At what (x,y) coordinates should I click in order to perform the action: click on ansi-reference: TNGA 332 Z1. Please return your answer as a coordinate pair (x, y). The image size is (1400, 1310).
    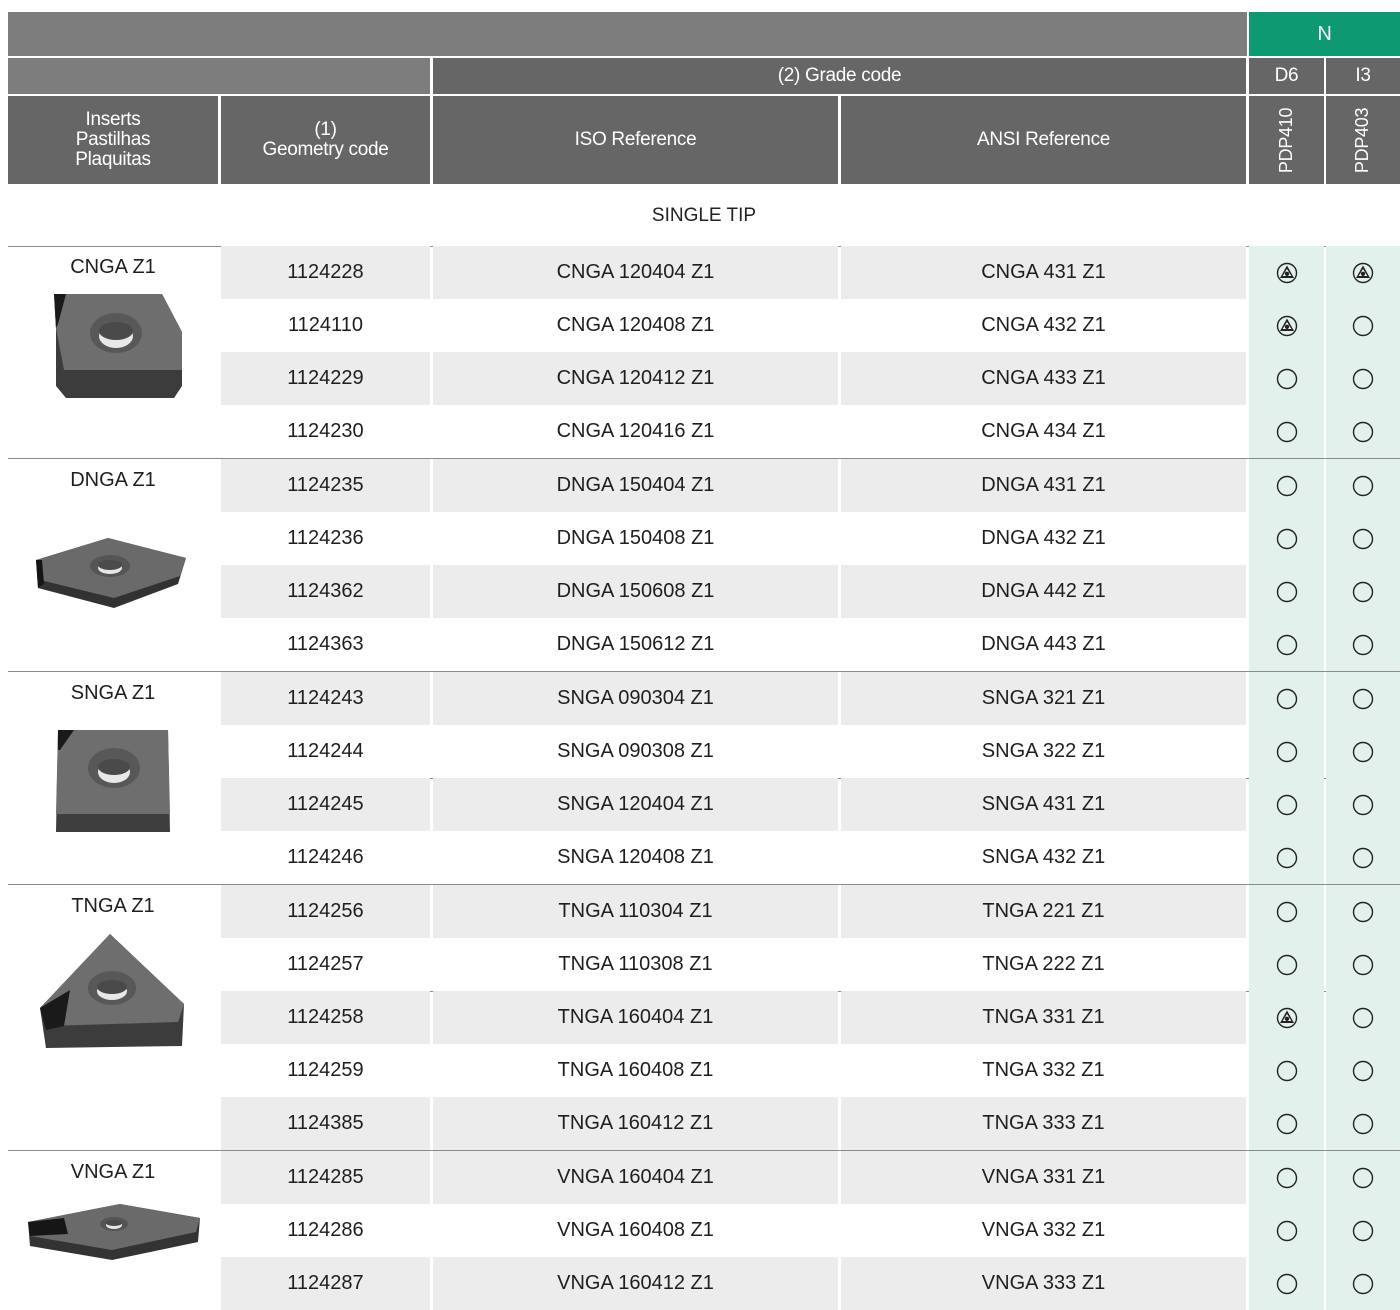
    Looking at the image, I should click on (1043, 1070).